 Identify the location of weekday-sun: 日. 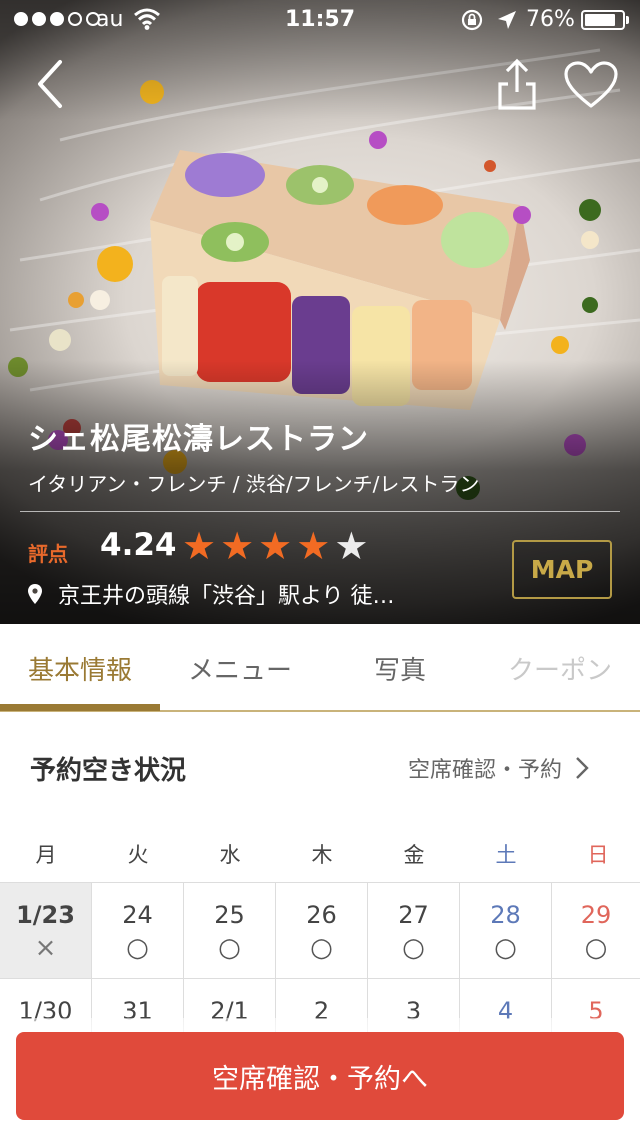
(598, 854).